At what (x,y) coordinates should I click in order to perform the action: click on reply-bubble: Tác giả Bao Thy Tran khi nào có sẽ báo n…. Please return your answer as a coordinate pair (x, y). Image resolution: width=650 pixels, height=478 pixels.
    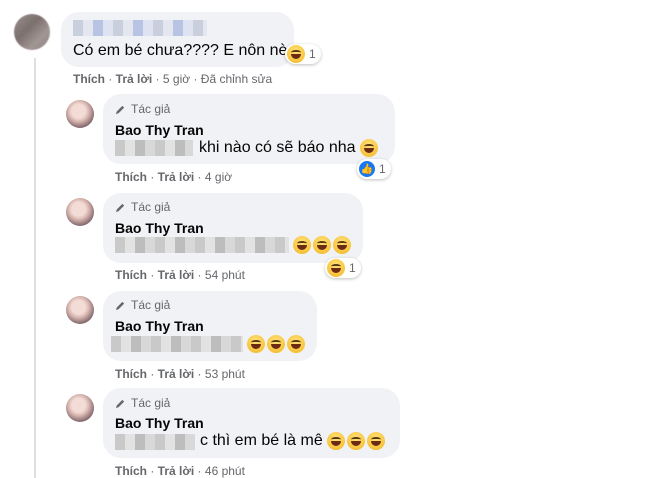
    Looking at the image, I should click on (249, 129).